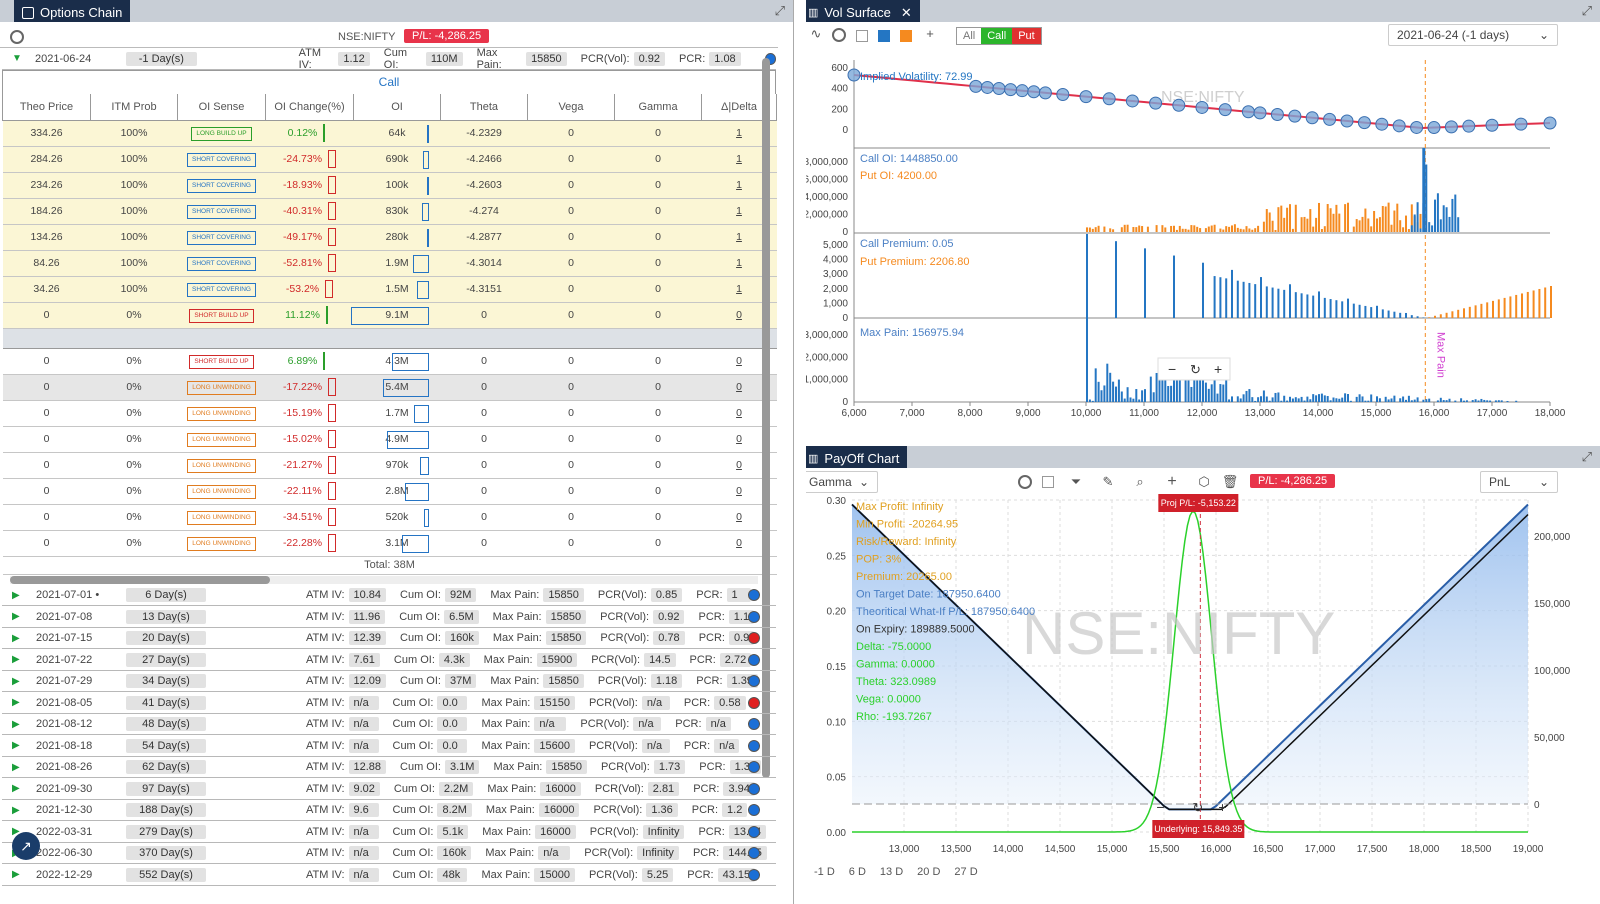 The width and height of the screenshot is (1600, 904). What do you see at coordinates (1026, 36) in the screenshot?
I see `seg-put: Put` at bounding box center [1026, 36].